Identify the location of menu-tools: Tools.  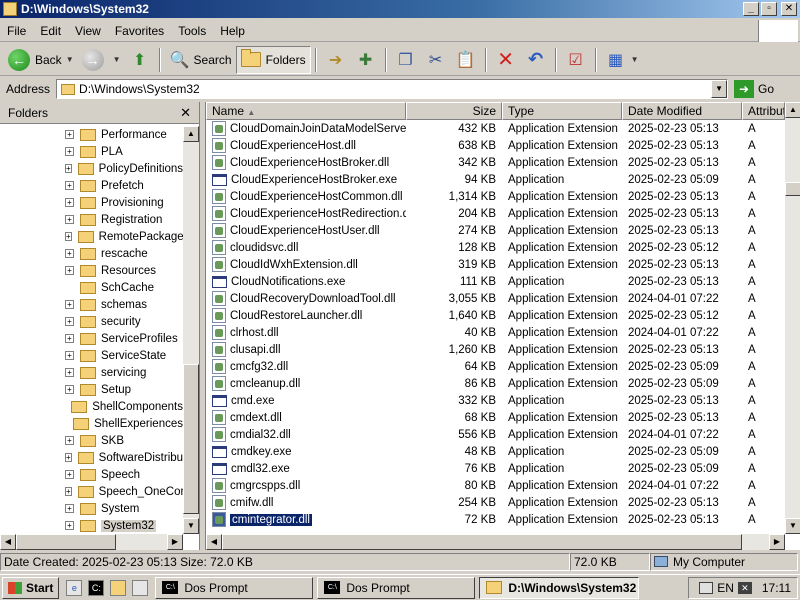
(192, 31).